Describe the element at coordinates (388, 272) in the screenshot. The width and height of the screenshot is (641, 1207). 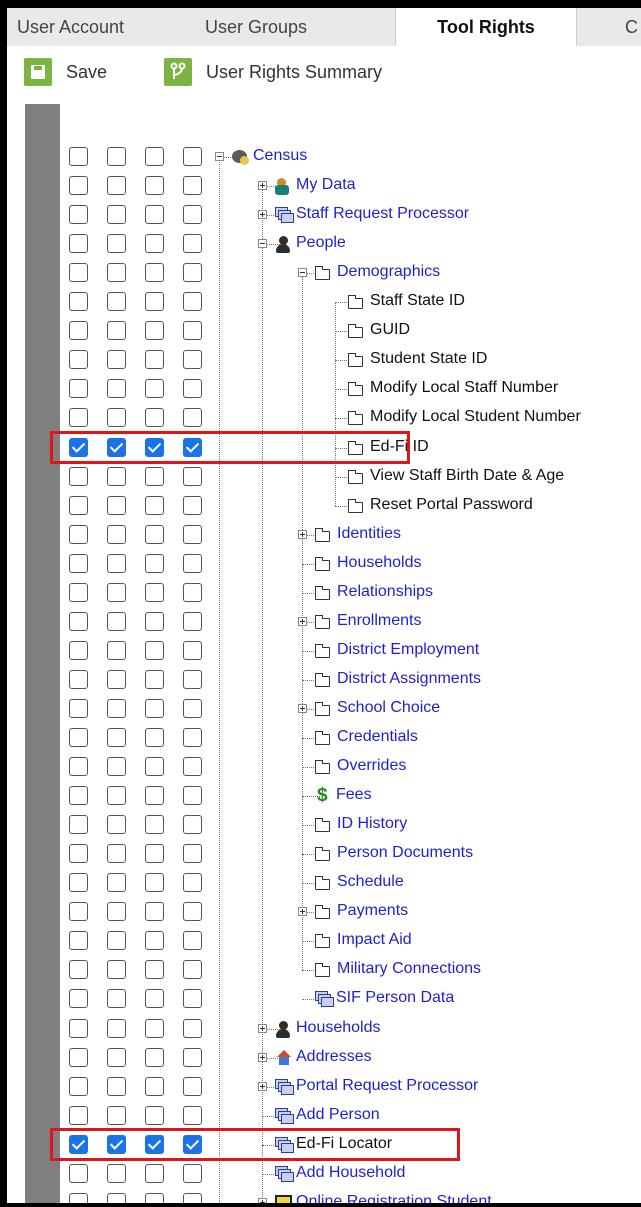
I see `tree-item-label: Demographics` at that location.